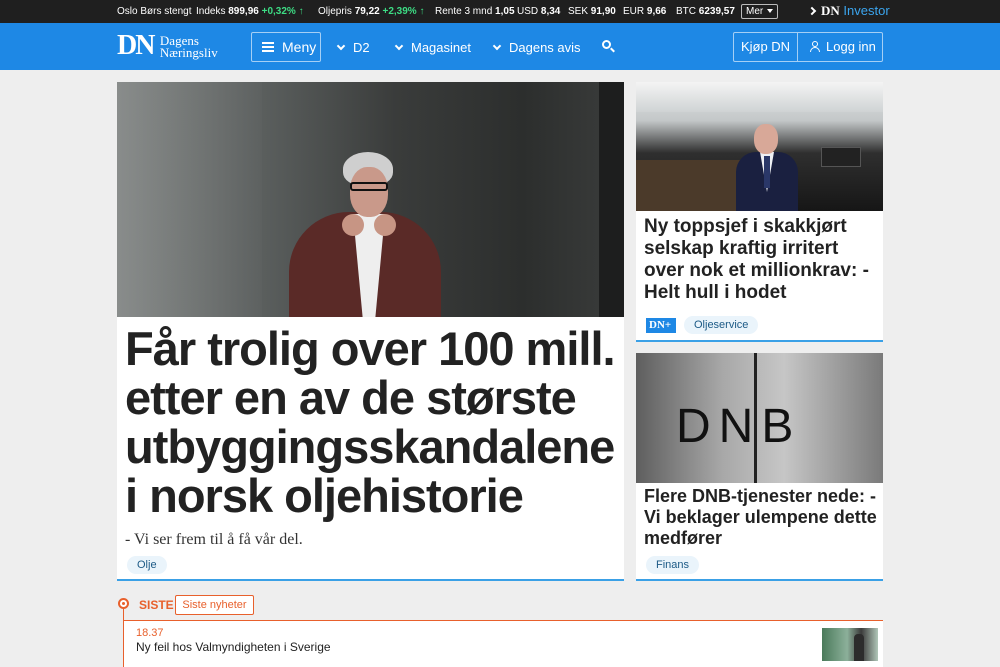  Describe the element at coordinates (299, 47) in the screenshot. I see `menu-label: Meny` at that location.